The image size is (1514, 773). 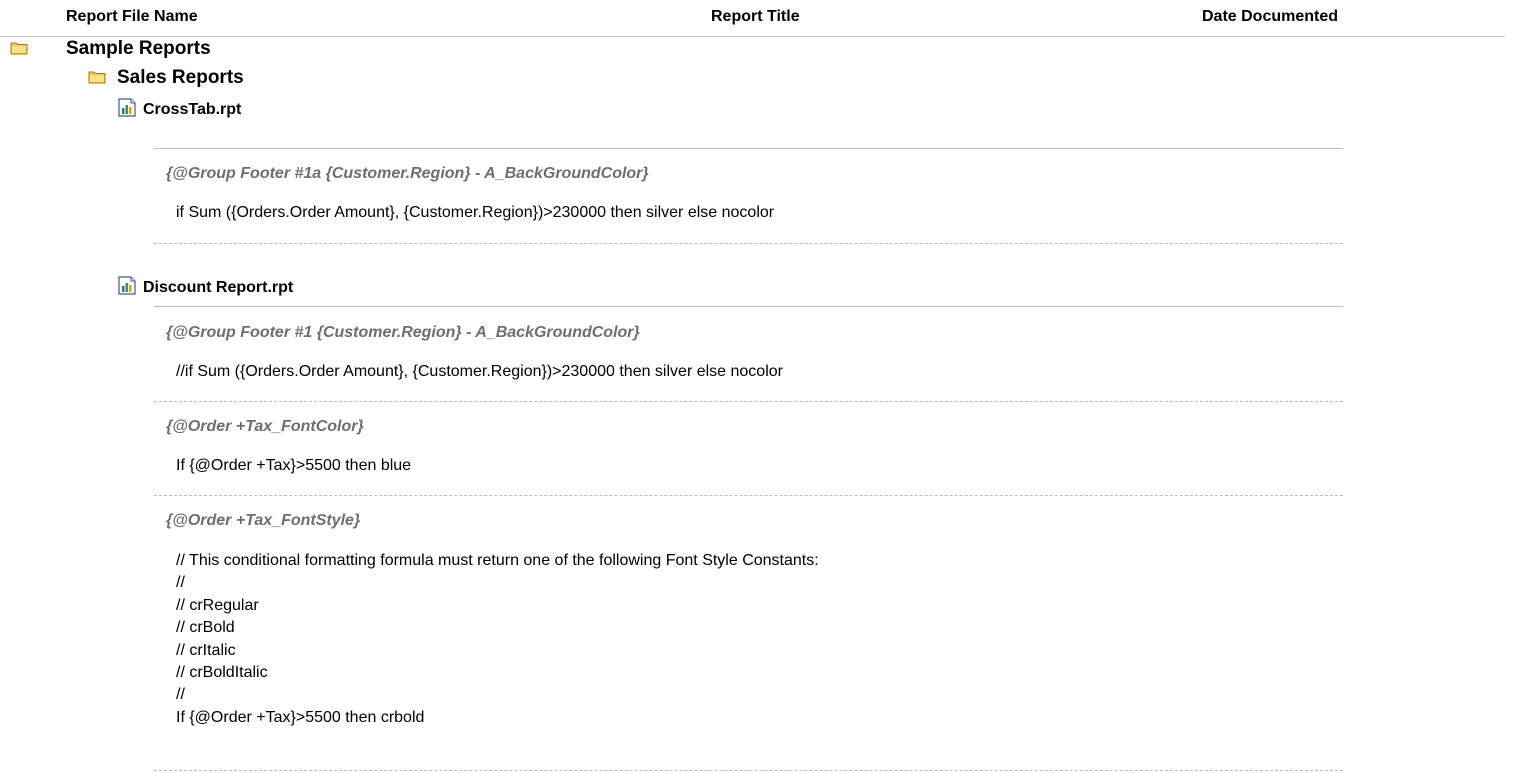 I want to click on formula-name: {@Order +Tax_FontStyle}, so click(x=263, y=520).